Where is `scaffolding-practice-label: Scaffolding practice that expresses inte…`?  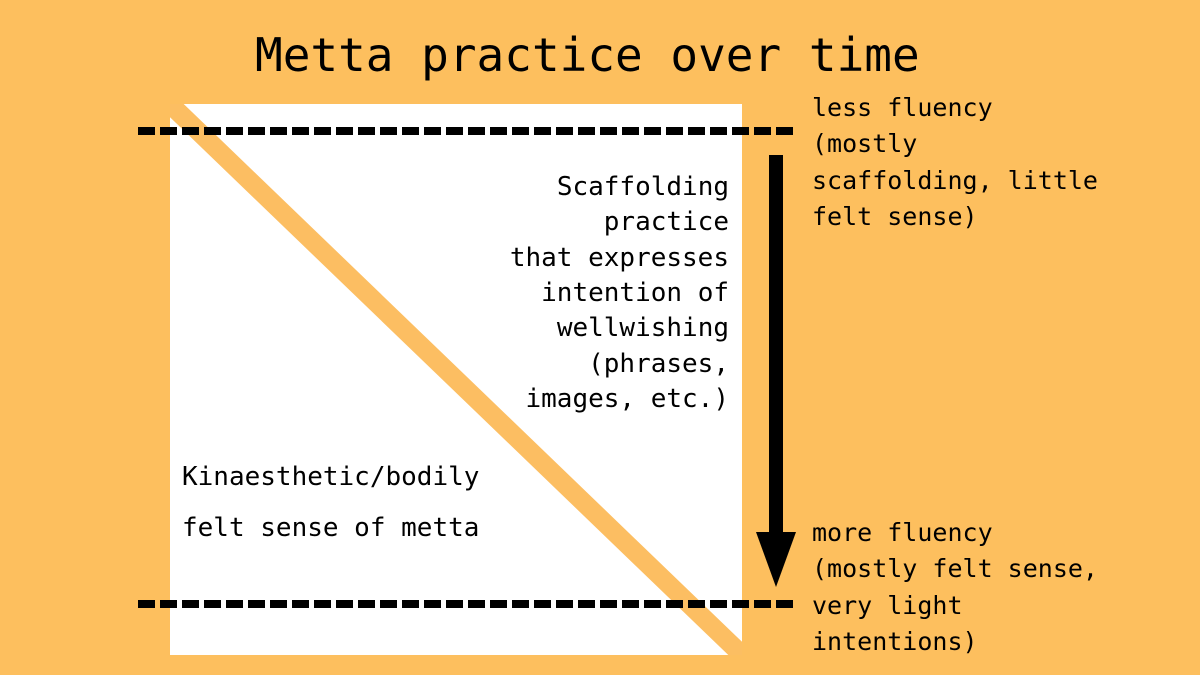
scaffolding-practice-label: Scaffolding practice that expresses inte… is located at coordinates (619, 293).